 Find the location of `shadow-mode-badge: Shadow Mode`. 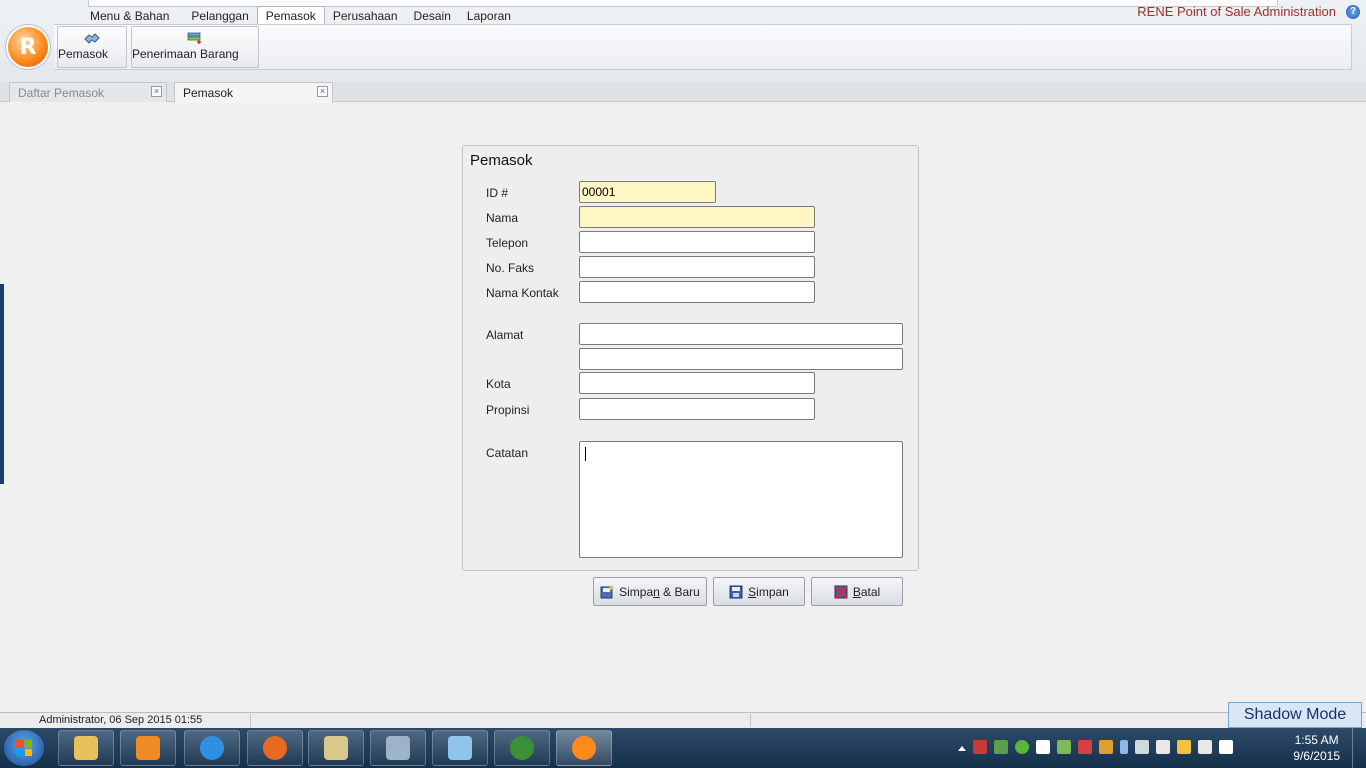

shadow-mode-badge: Shadow Mode is located at coordinates (1295, 715).